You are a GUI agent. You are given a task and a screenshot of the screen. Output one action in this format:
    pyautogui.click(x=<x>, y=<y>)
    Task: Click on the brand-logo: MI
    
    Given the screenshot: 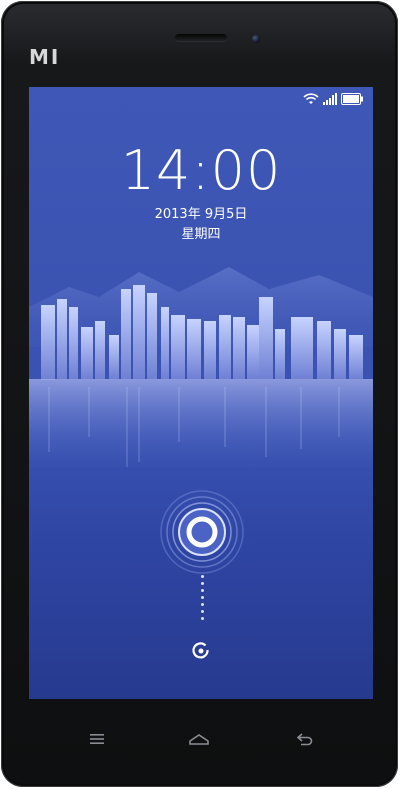 What is the action you would take?
    pyautogui.click(x=45, y=57)
    